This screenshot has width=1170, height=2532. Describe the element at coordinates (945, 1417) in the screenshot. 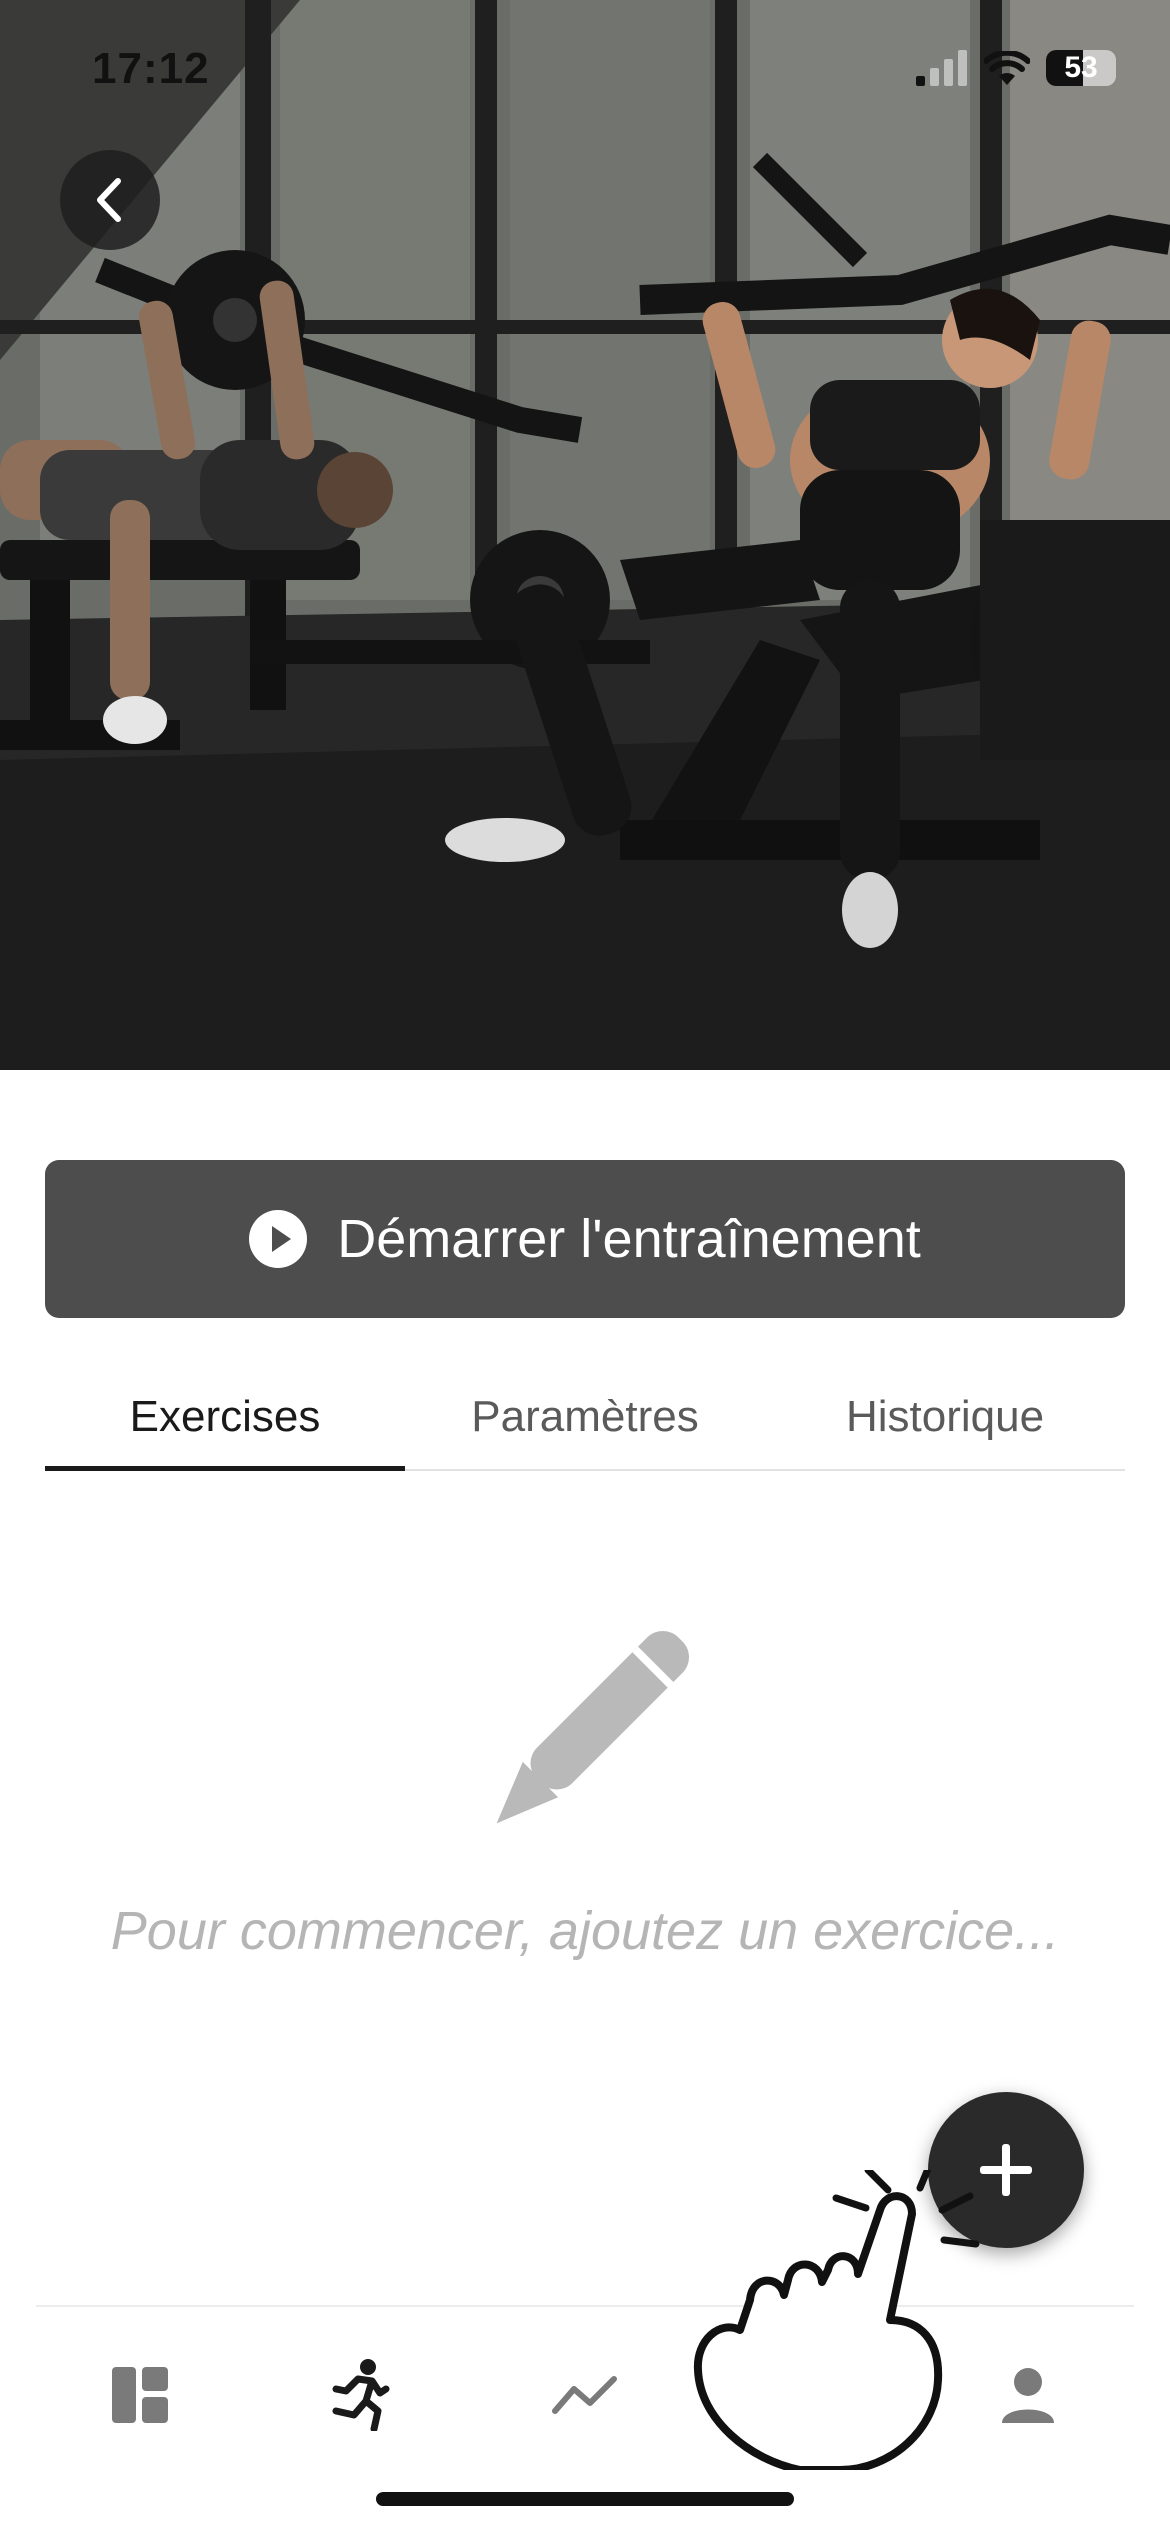

I see `tab-historique: Historique` at that location.